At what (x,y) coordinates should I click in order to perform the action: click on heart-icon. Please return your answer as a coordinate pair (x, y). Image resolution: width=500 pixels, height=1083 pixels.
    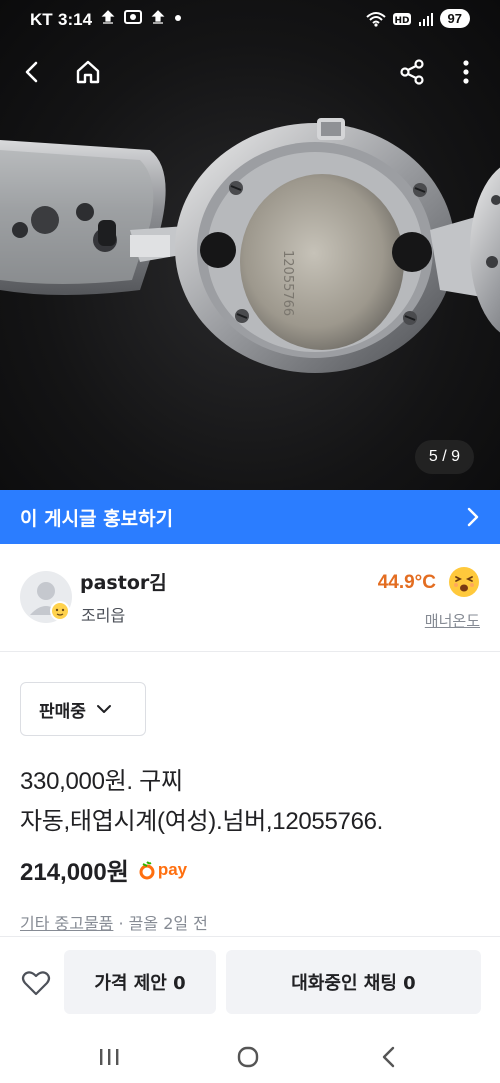
    Looking at the image, I should click on (36, 983).